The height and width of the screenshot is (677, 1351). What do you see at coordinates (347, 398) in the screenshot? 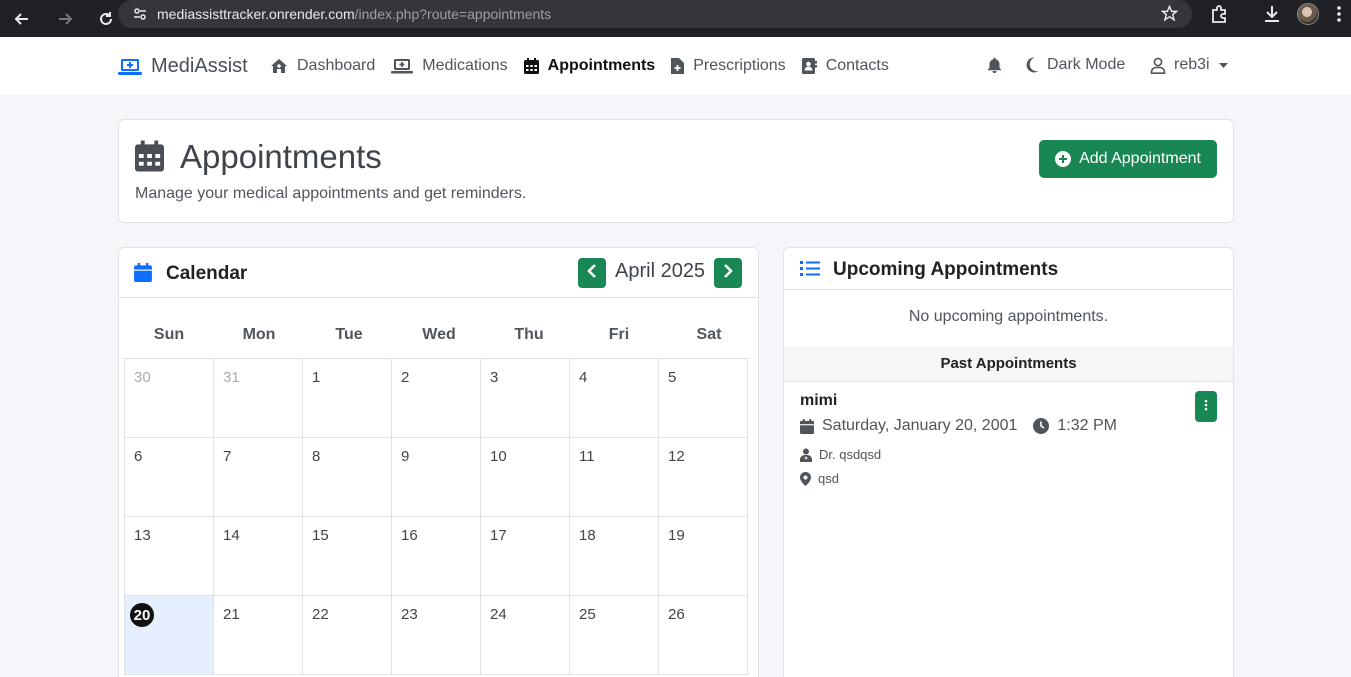
I see `calendar-day: 1` at bounding box center [347, 398].